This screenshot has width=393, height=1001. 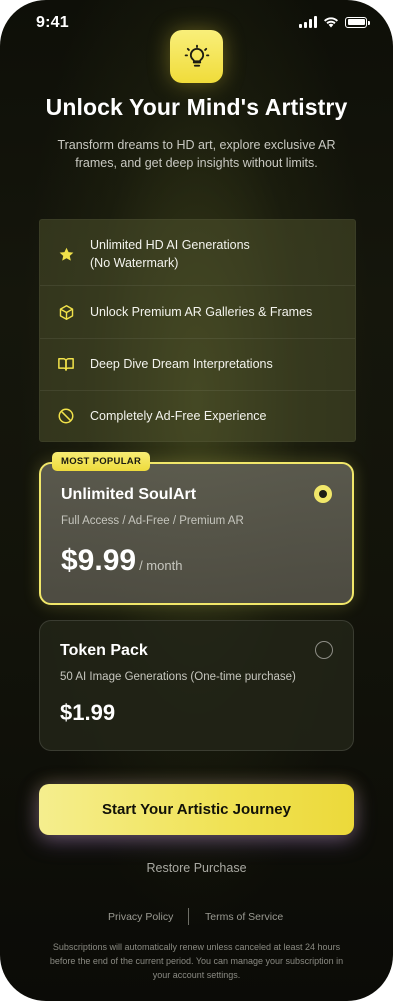 What do you see at coordinates (308, 22) in the screenshot?
I see `cellular-signal-icon` at bounding box center [308, 22].